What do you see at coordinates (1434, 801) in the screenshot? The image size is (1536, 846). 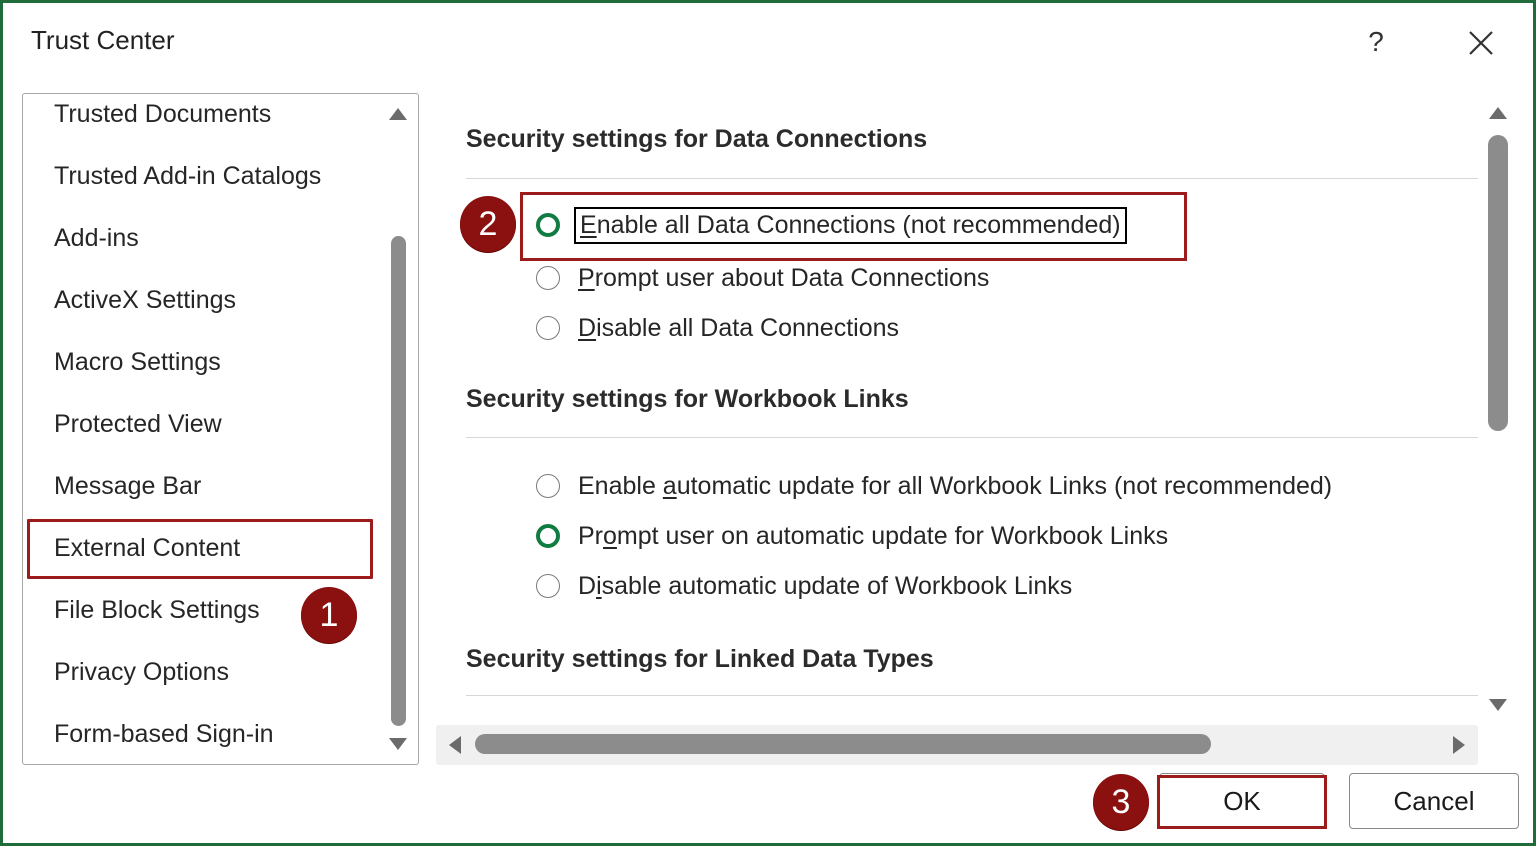 I see `cancel-button: Cancel` at bounding box center [1434, 801].